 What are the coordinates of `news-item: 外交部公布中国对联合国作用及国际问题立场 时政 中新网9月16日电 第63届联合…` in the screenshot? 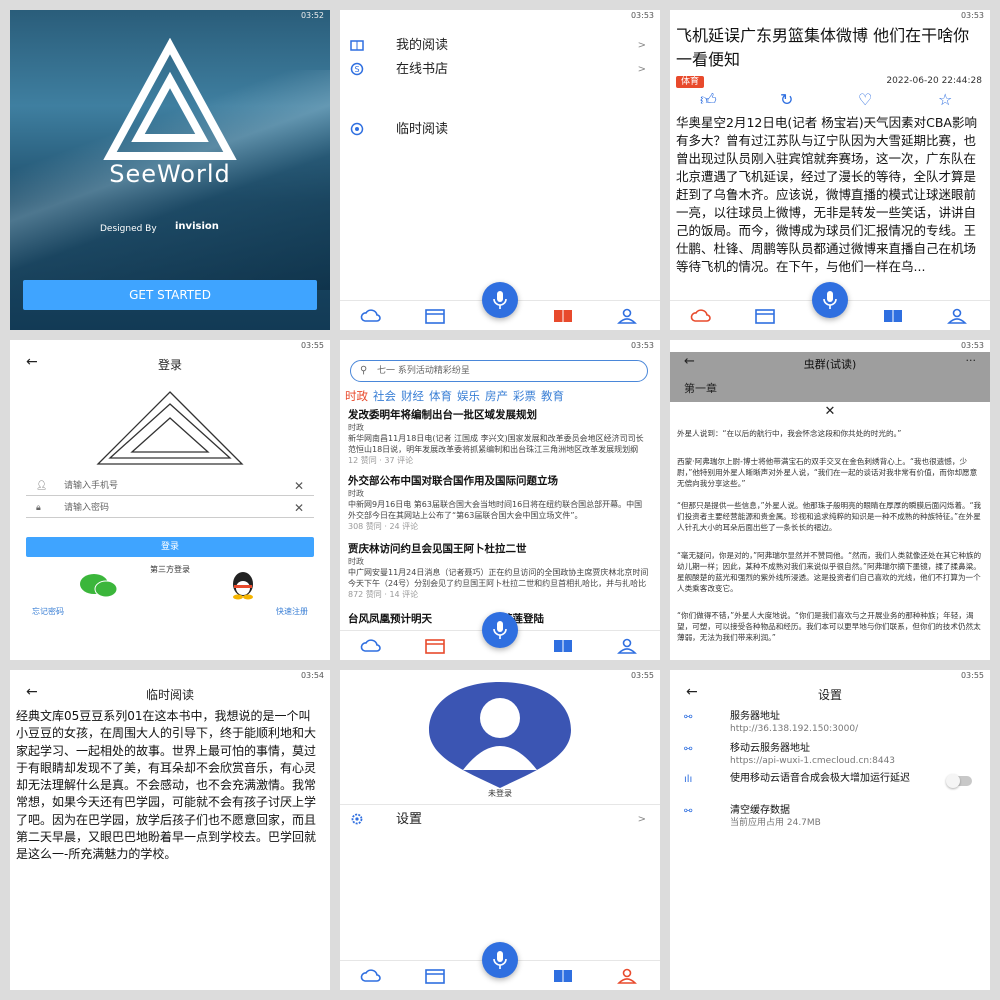 It's located at (499, 503).